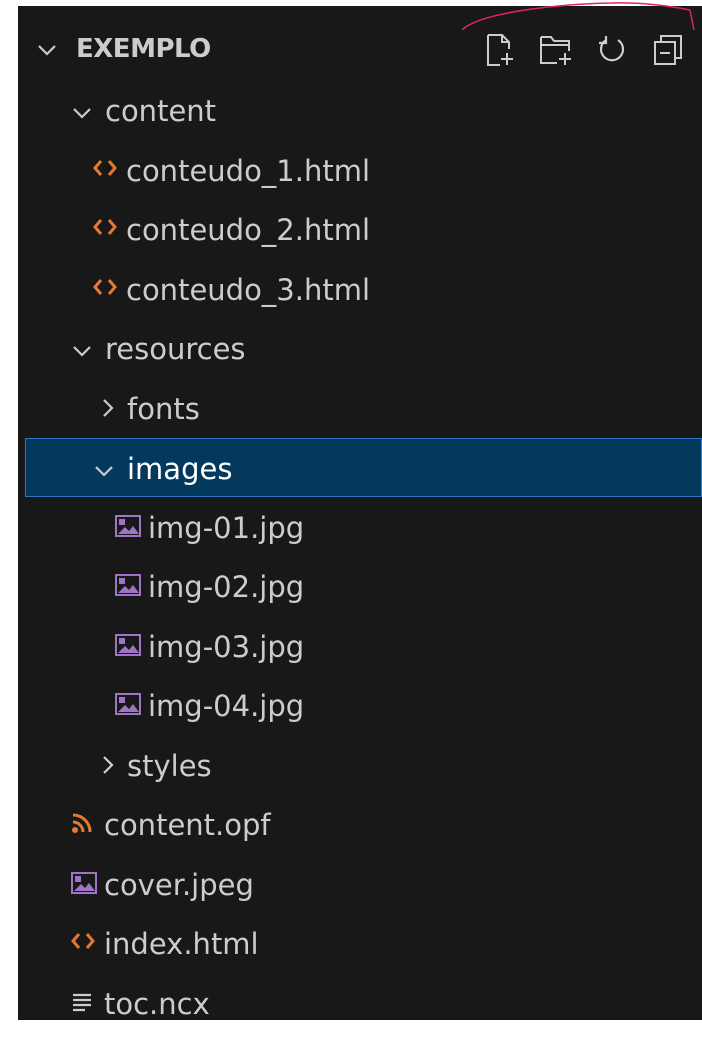 The image size is (702, 1047). Describe the element at coordinates (556, 50) in the screenshot. I see `new-folder-icon` at that location.